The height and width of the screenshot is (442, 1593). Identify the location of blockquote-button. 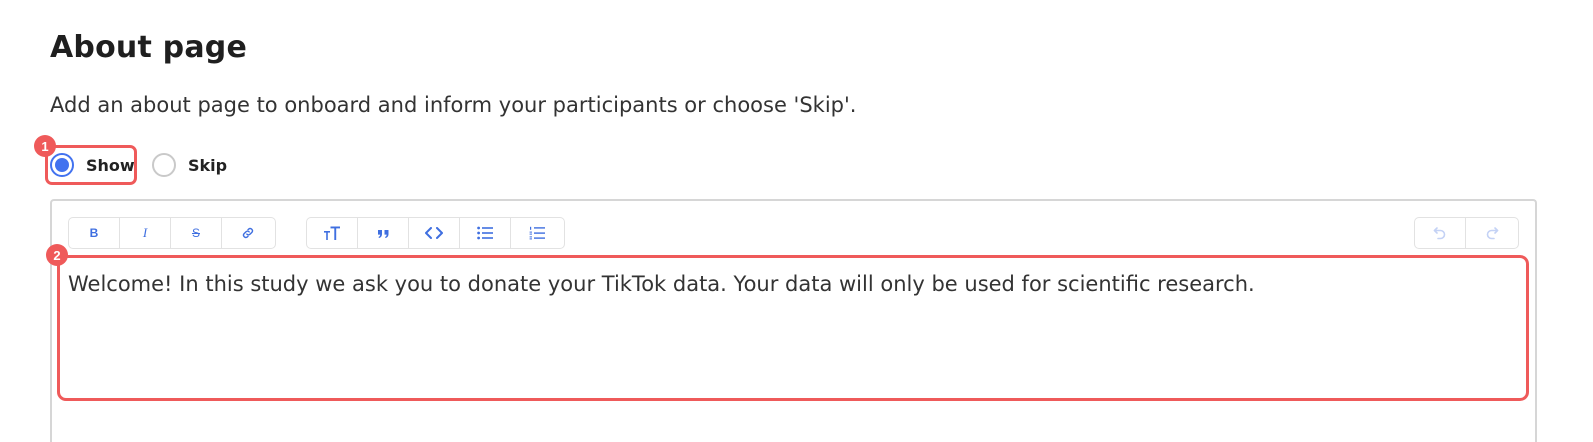
(383, 233).